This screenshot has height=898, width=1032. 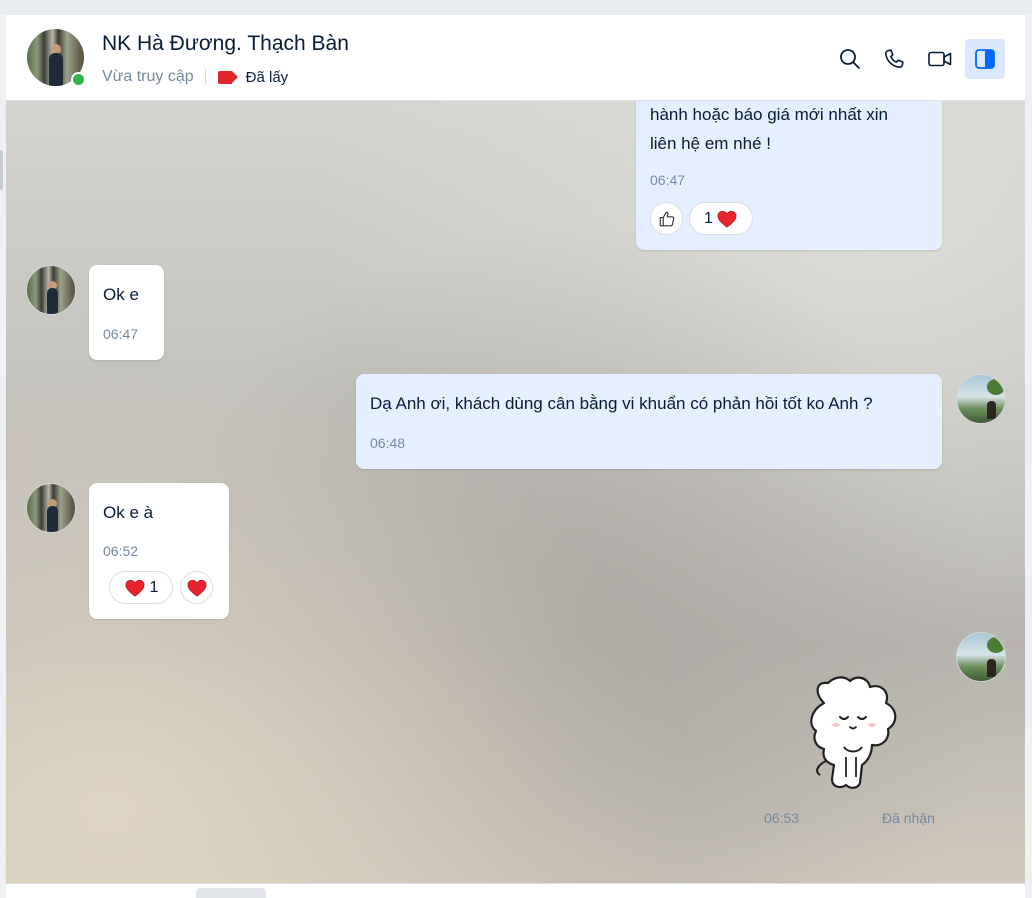 What do you see at coordinates (195, 77) in the screenshot?
I see `contact-status-row: Vừa truy cập Đã lấy` at bounding box center [195, 77].